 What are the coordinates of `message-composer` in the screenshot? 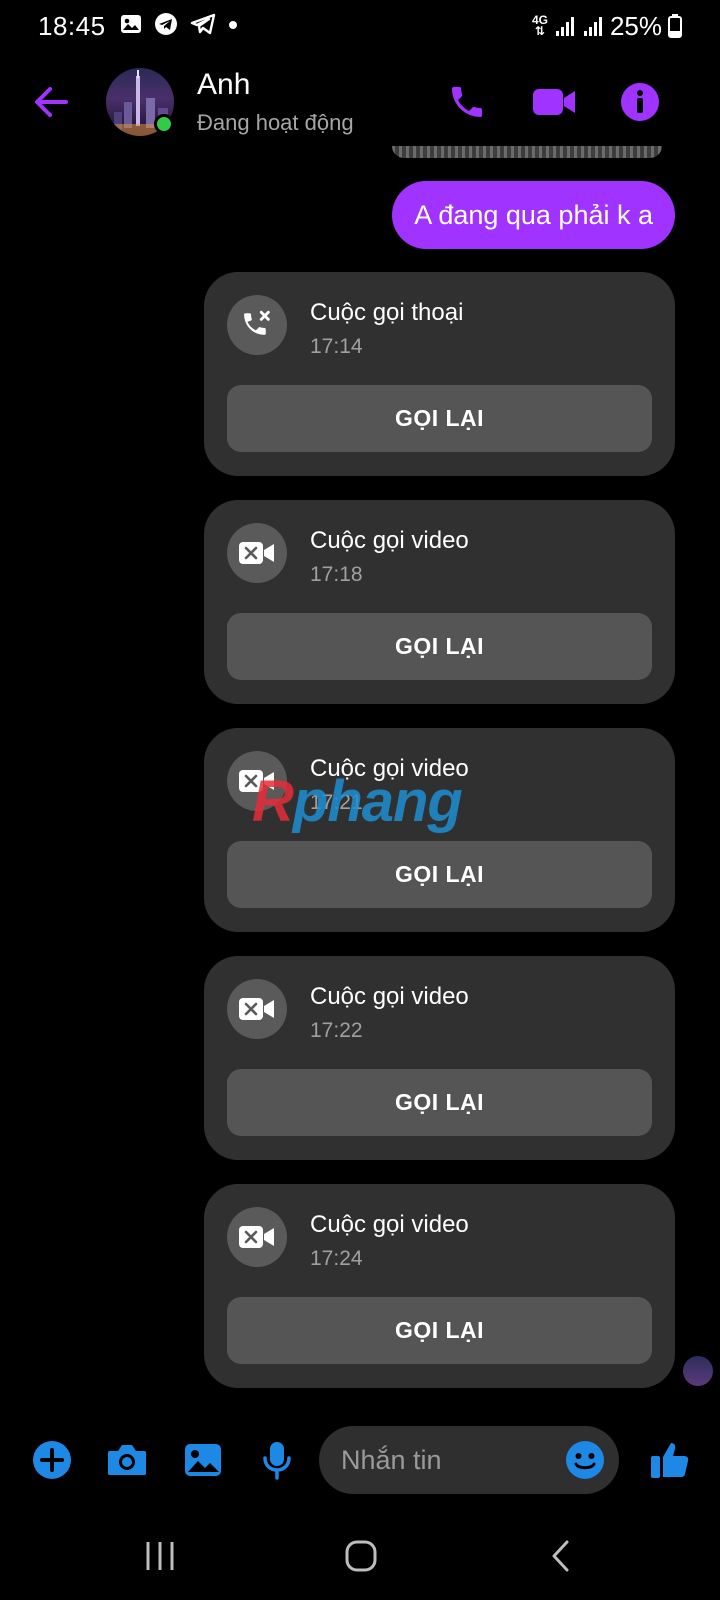 It's located at (360, 1460).